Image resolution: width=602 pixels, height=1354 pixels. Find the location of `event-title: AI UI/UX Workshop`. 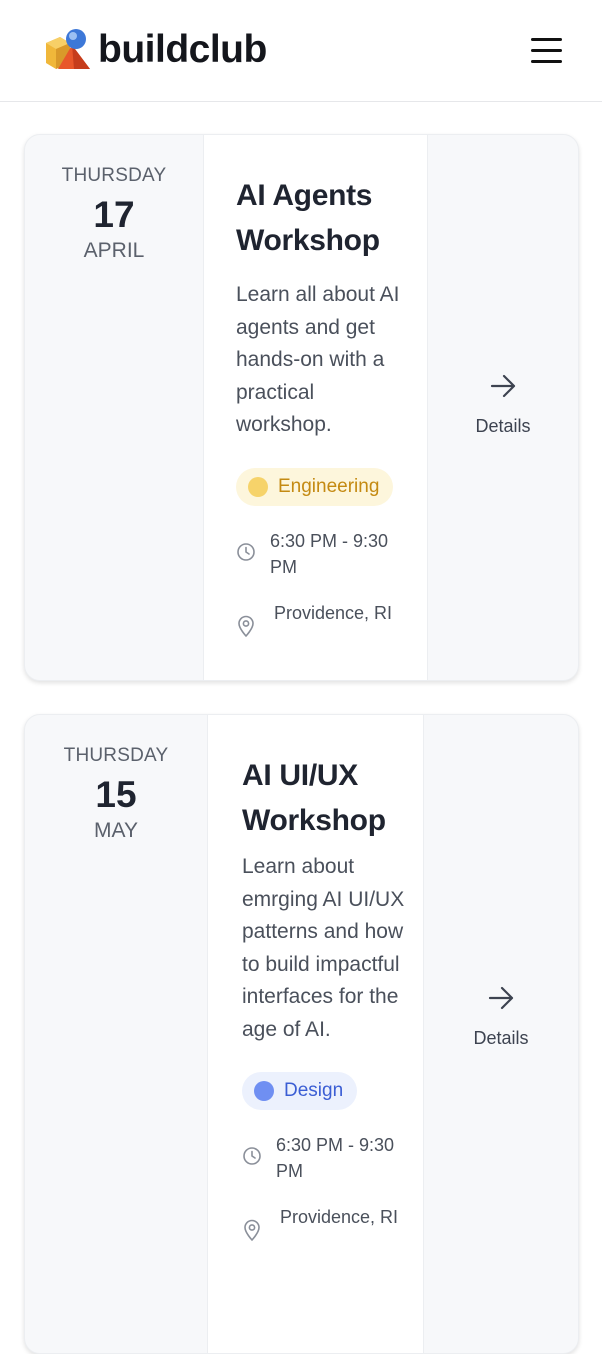

event-title: AI UI/UX Workshop is located at coordinates (314, 798).